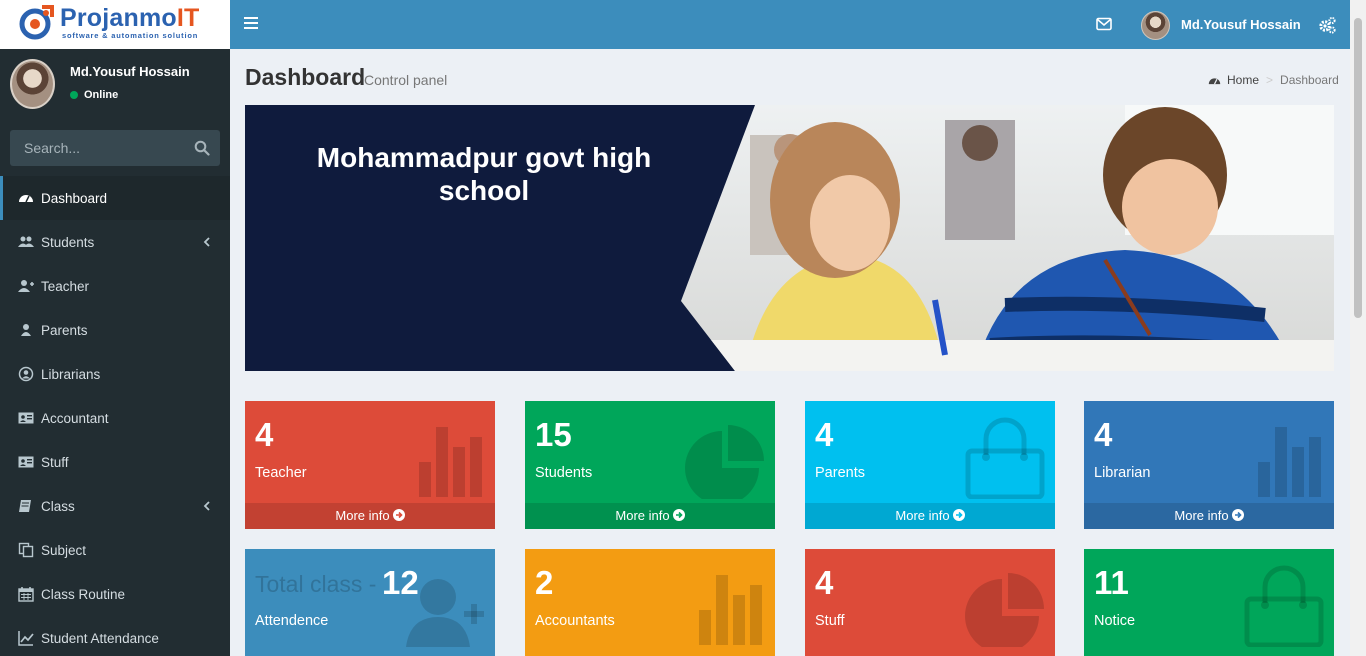 Image resolution: width=1366 pixels, height=656 pixels. I want to click on stat-label: Notice, so click(1115, 621).